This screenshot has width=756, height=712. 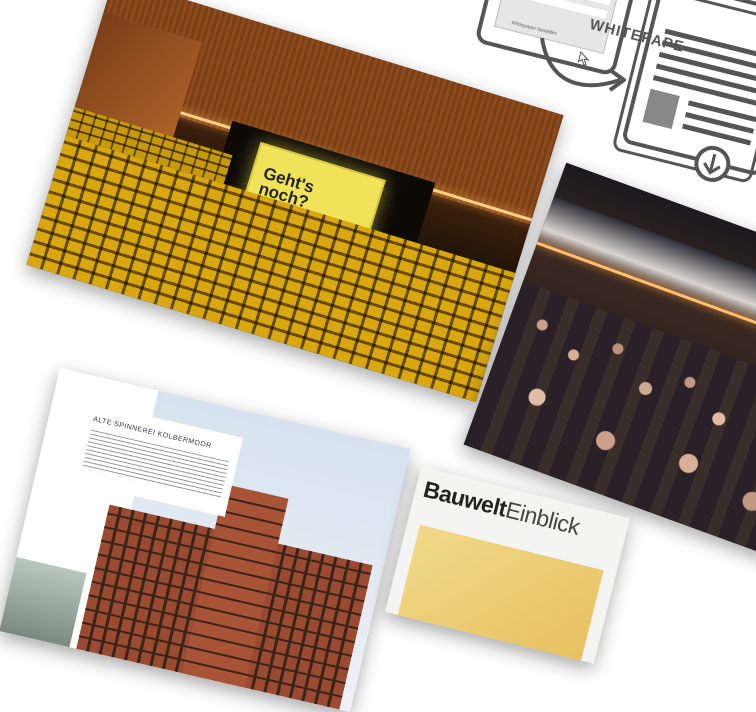 What do you see at coordinates (543, 518) in the screenshot?
I see `magazine-subtitle: Einblick` at bounding box center [543, 518].